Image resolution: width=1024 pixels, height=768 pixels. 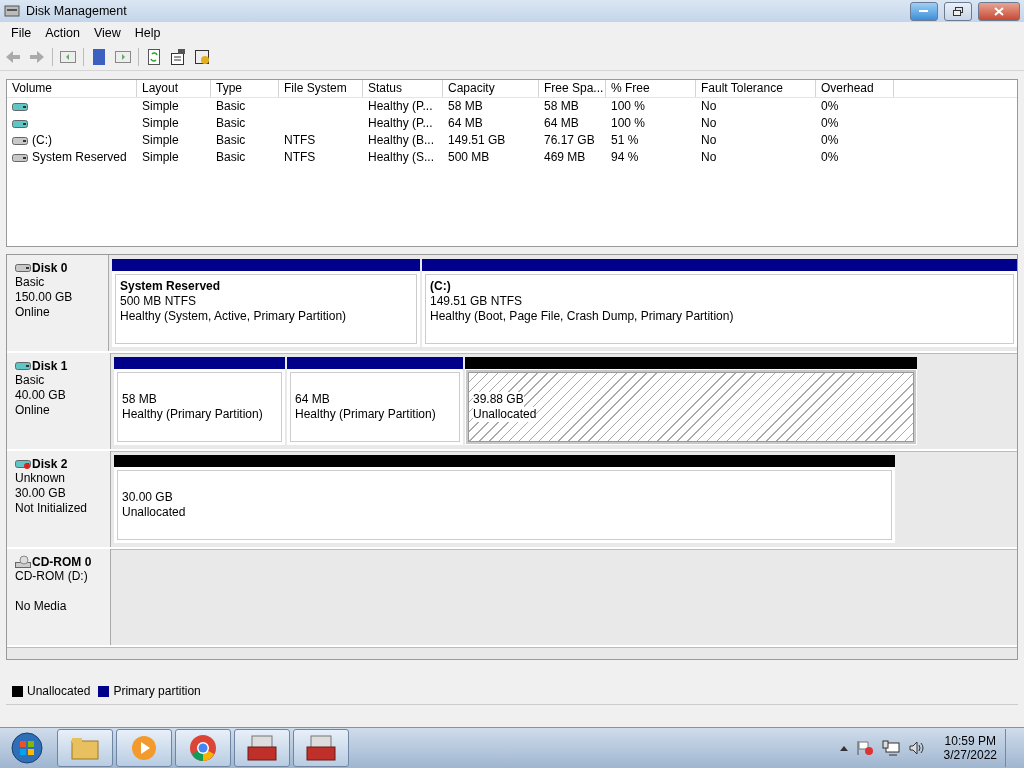 What do you see at coordinates (51, 576) in the screenshot?
I see `disk-info: CD-ROM (D:)` at bounding box center [51, 576].